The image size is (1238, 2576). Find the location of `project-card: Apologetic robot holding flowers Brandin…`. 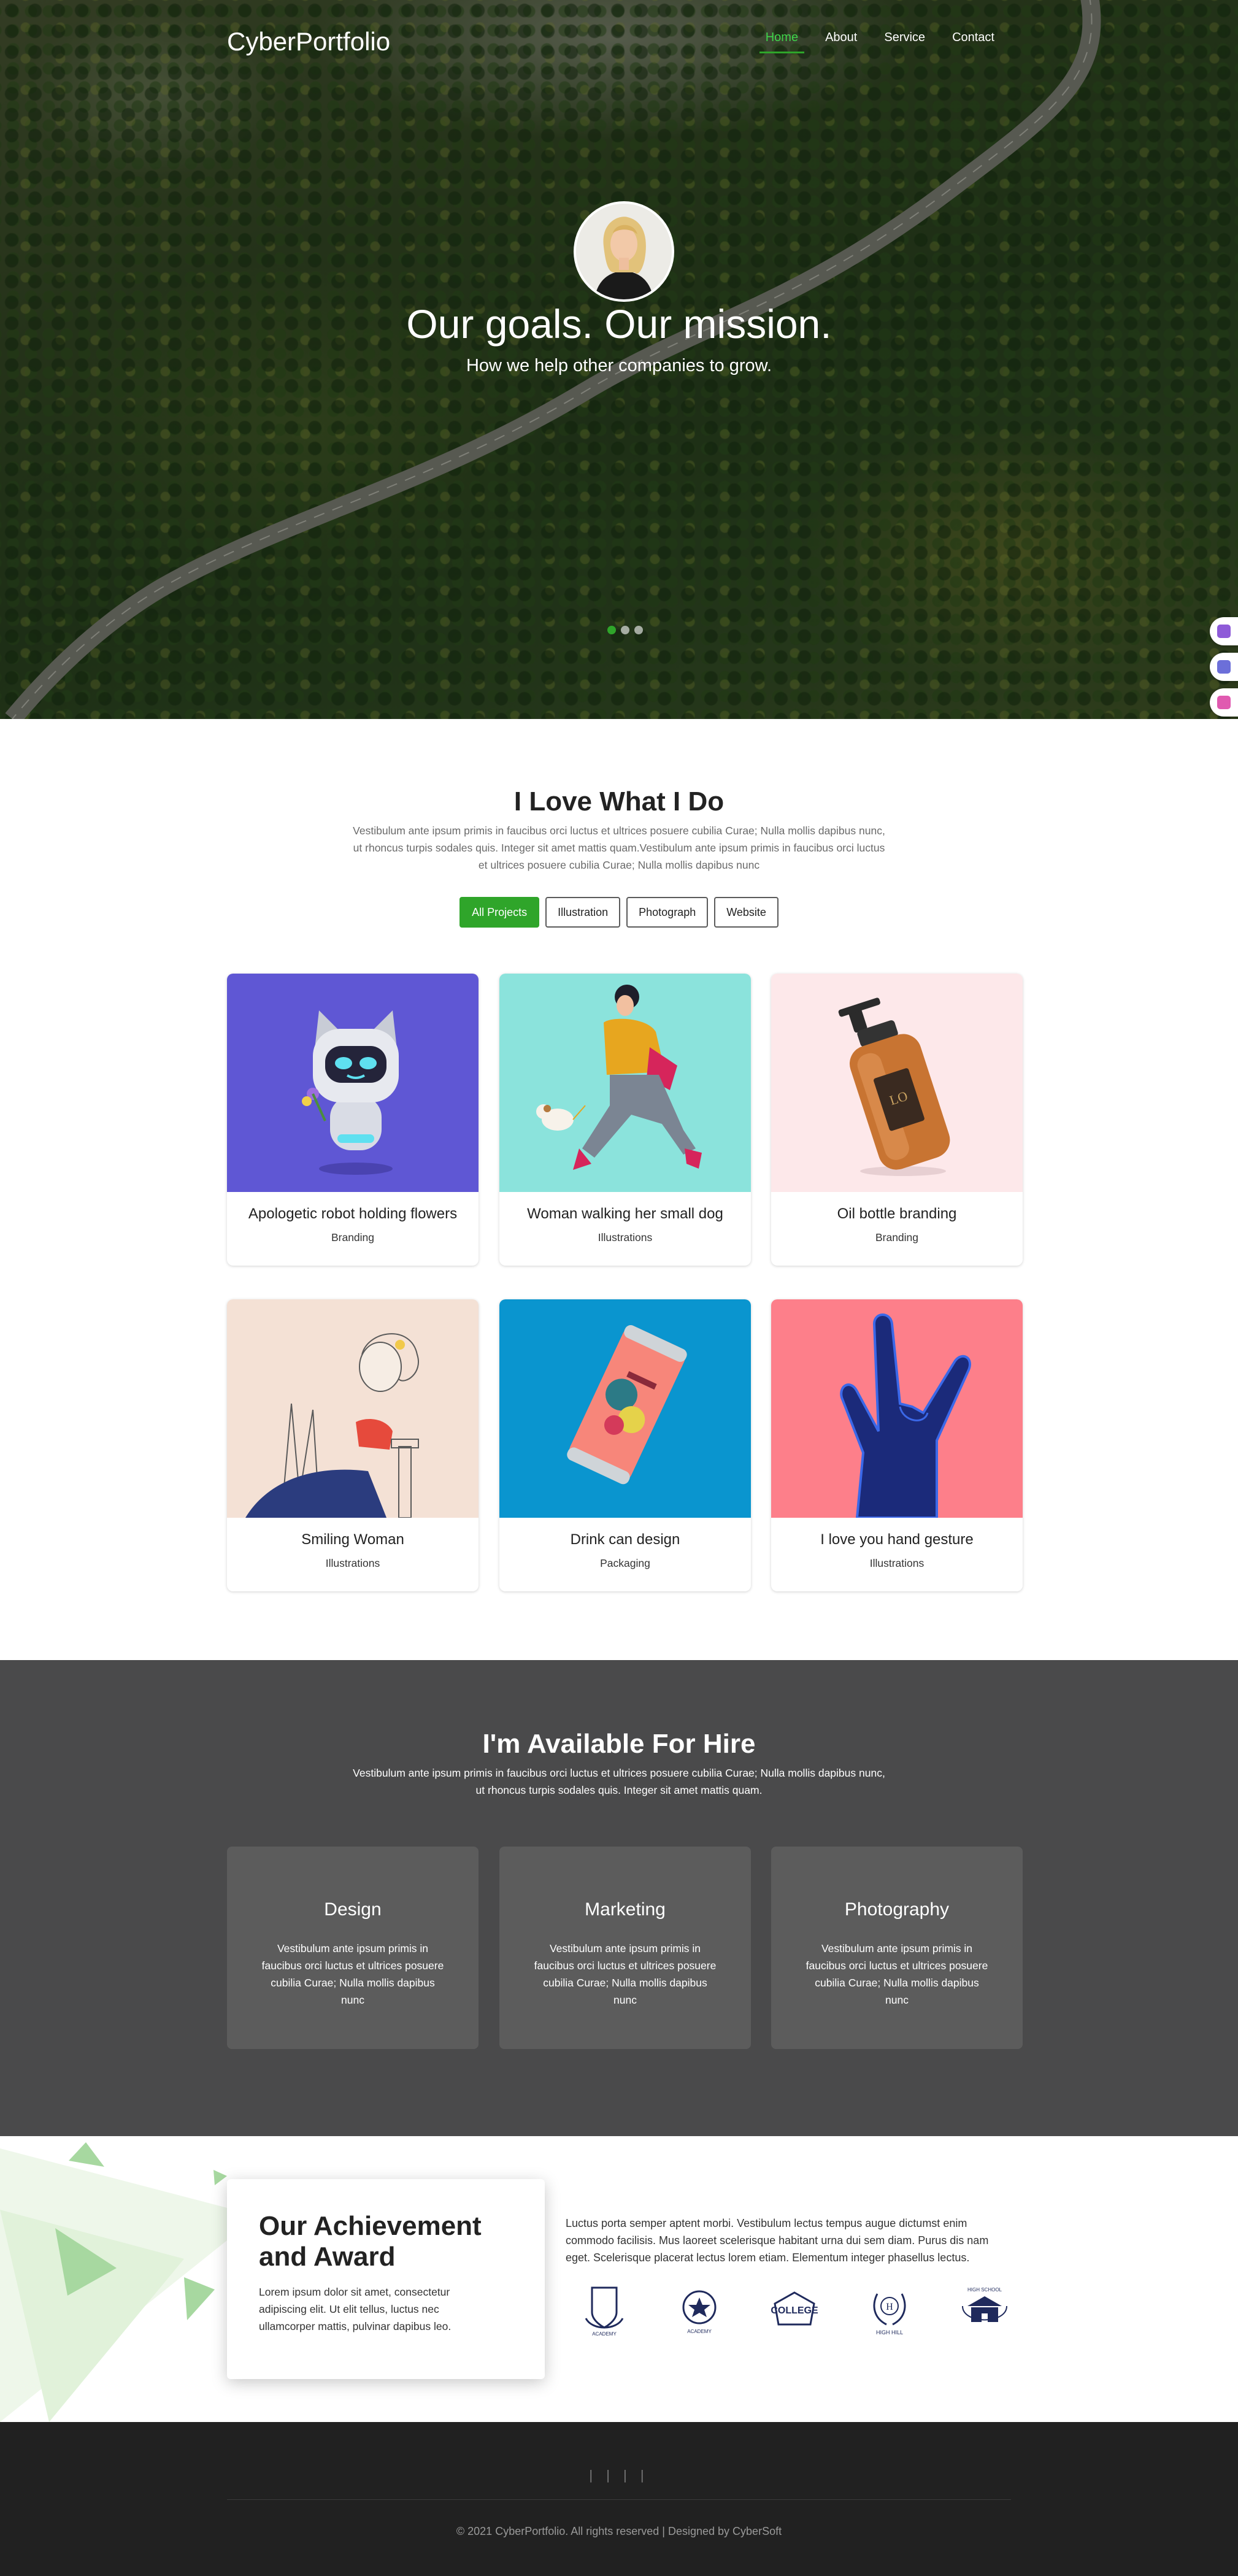

project-card: Apologetic robot holding flowers Brandin… is located at coordinates (353, 1120).